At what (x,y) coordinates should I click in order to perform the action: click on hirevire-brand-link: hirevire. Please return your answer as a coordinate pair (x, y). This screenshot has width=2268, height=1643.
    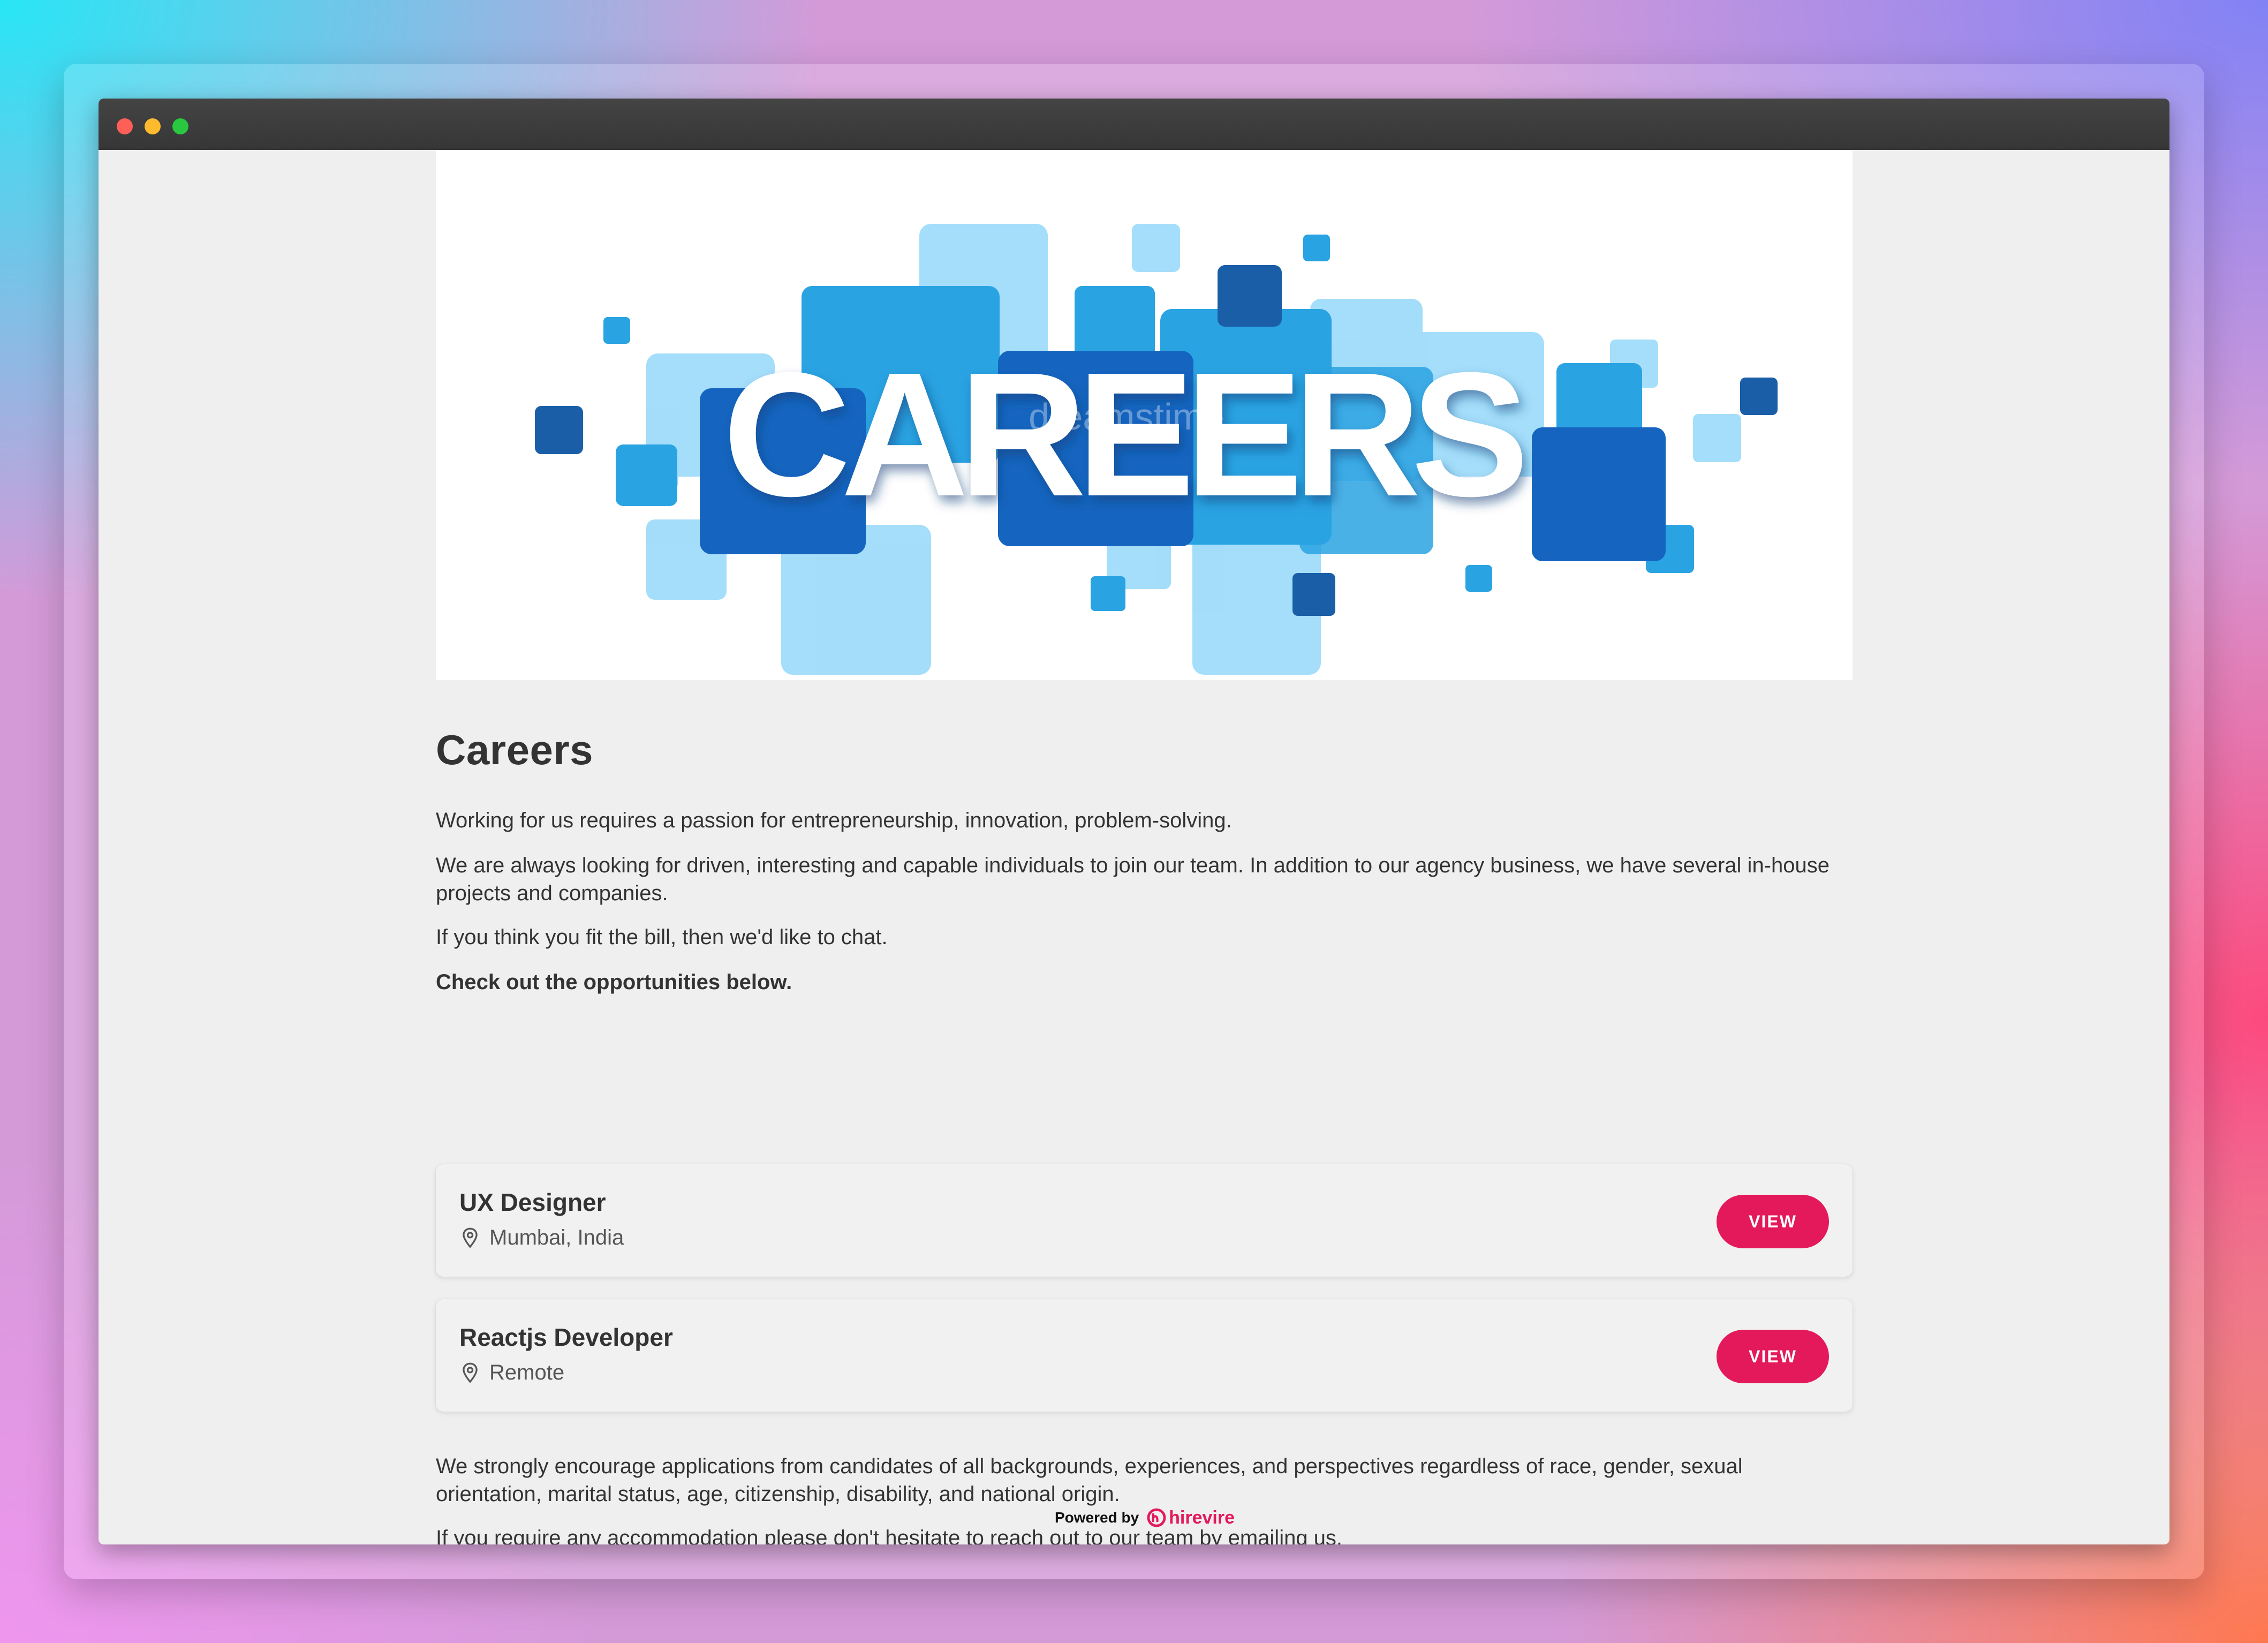
    Looking at the image, I should click on (1202, 1518).